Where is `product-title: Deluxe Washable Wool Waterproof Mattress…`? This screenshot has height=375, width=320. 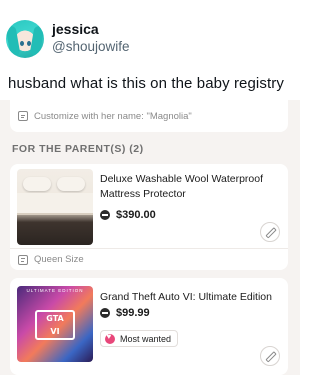
product-title: Deluxe Washable Wool Waterproof Mattress… is located at coordinates (190, 187).